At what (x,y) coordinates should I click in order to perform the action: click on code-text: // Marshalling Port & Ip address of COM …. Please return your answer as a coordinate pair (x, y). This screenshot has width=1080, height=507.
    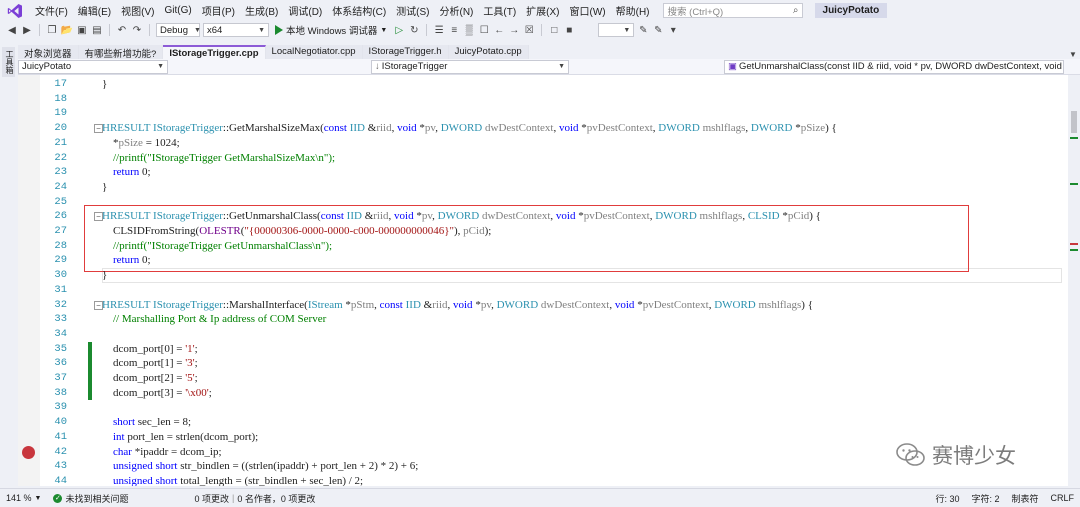
    Looking at the image, I should click on (220, 319).